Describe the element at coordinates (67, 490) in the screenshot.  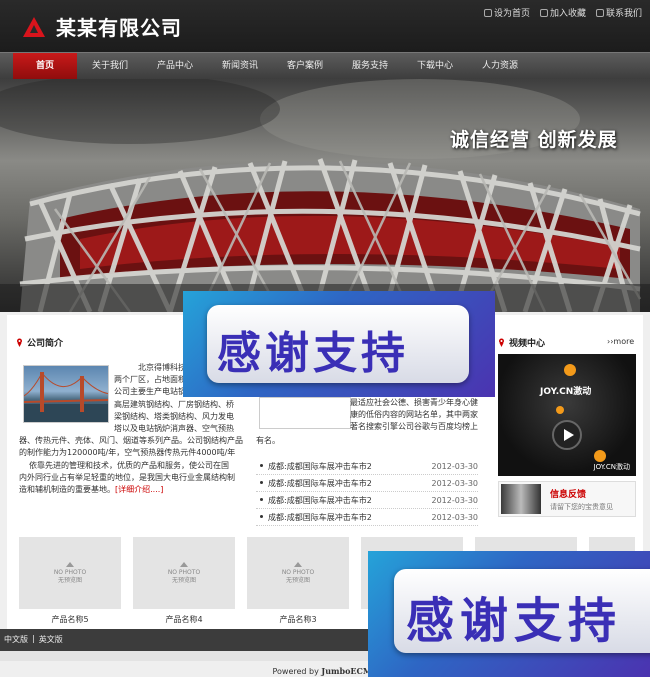
I see `about-line: 造和辅机制造的重要基地。` at that location.